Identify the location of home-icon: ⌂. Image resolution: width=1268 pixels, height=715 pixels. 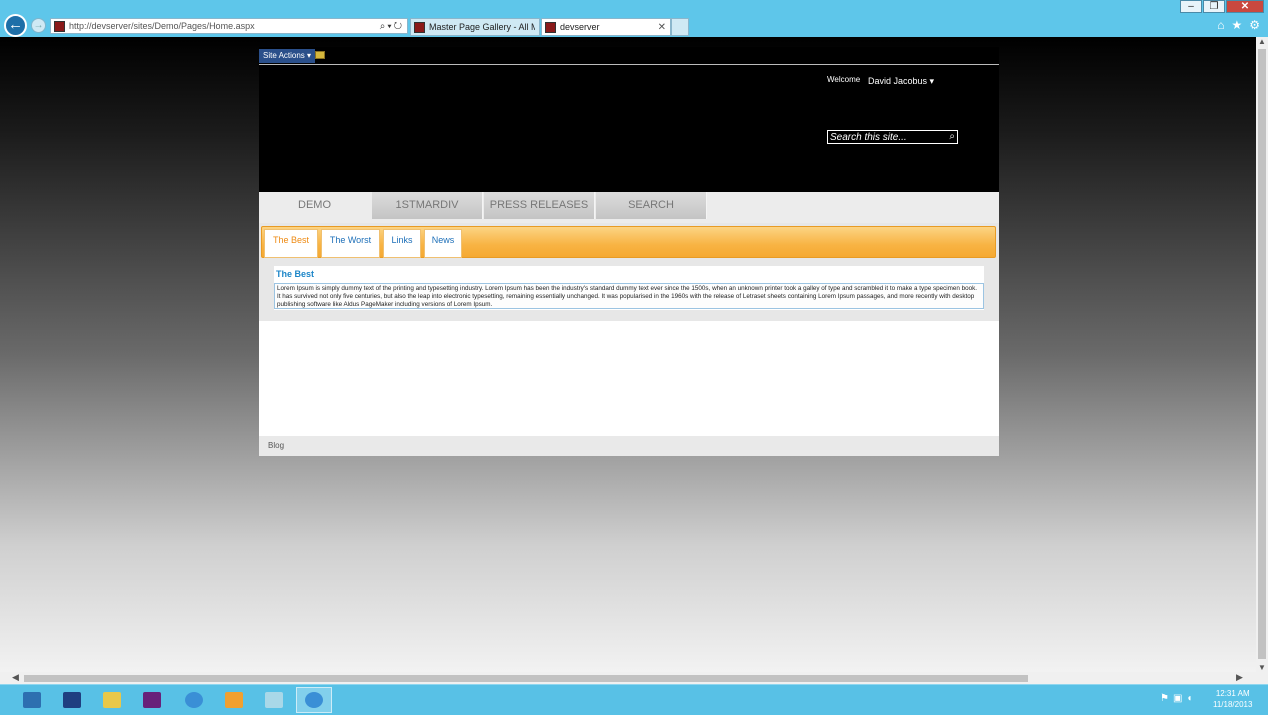
(1220, 25).